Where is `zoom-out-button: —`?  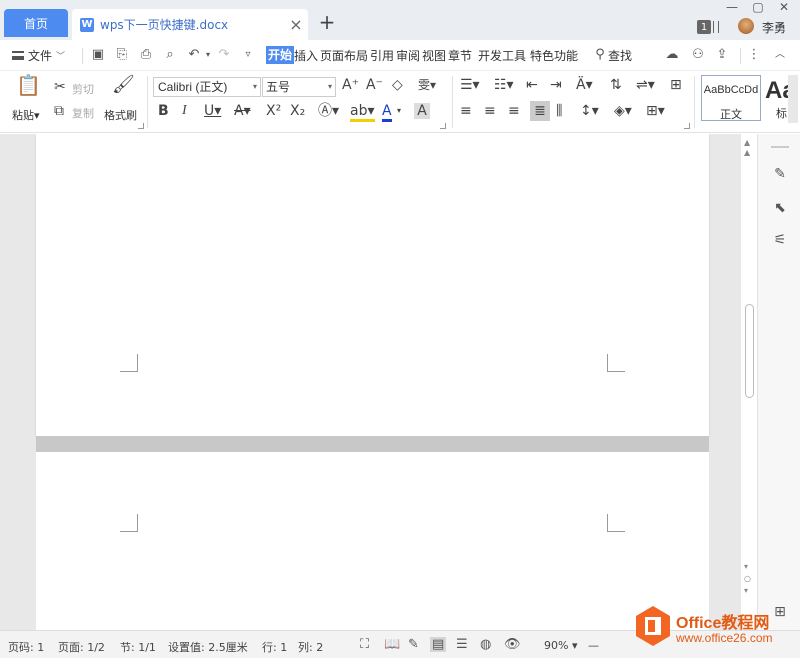
zoom-out-button: — is located at coordinates (593, 645).